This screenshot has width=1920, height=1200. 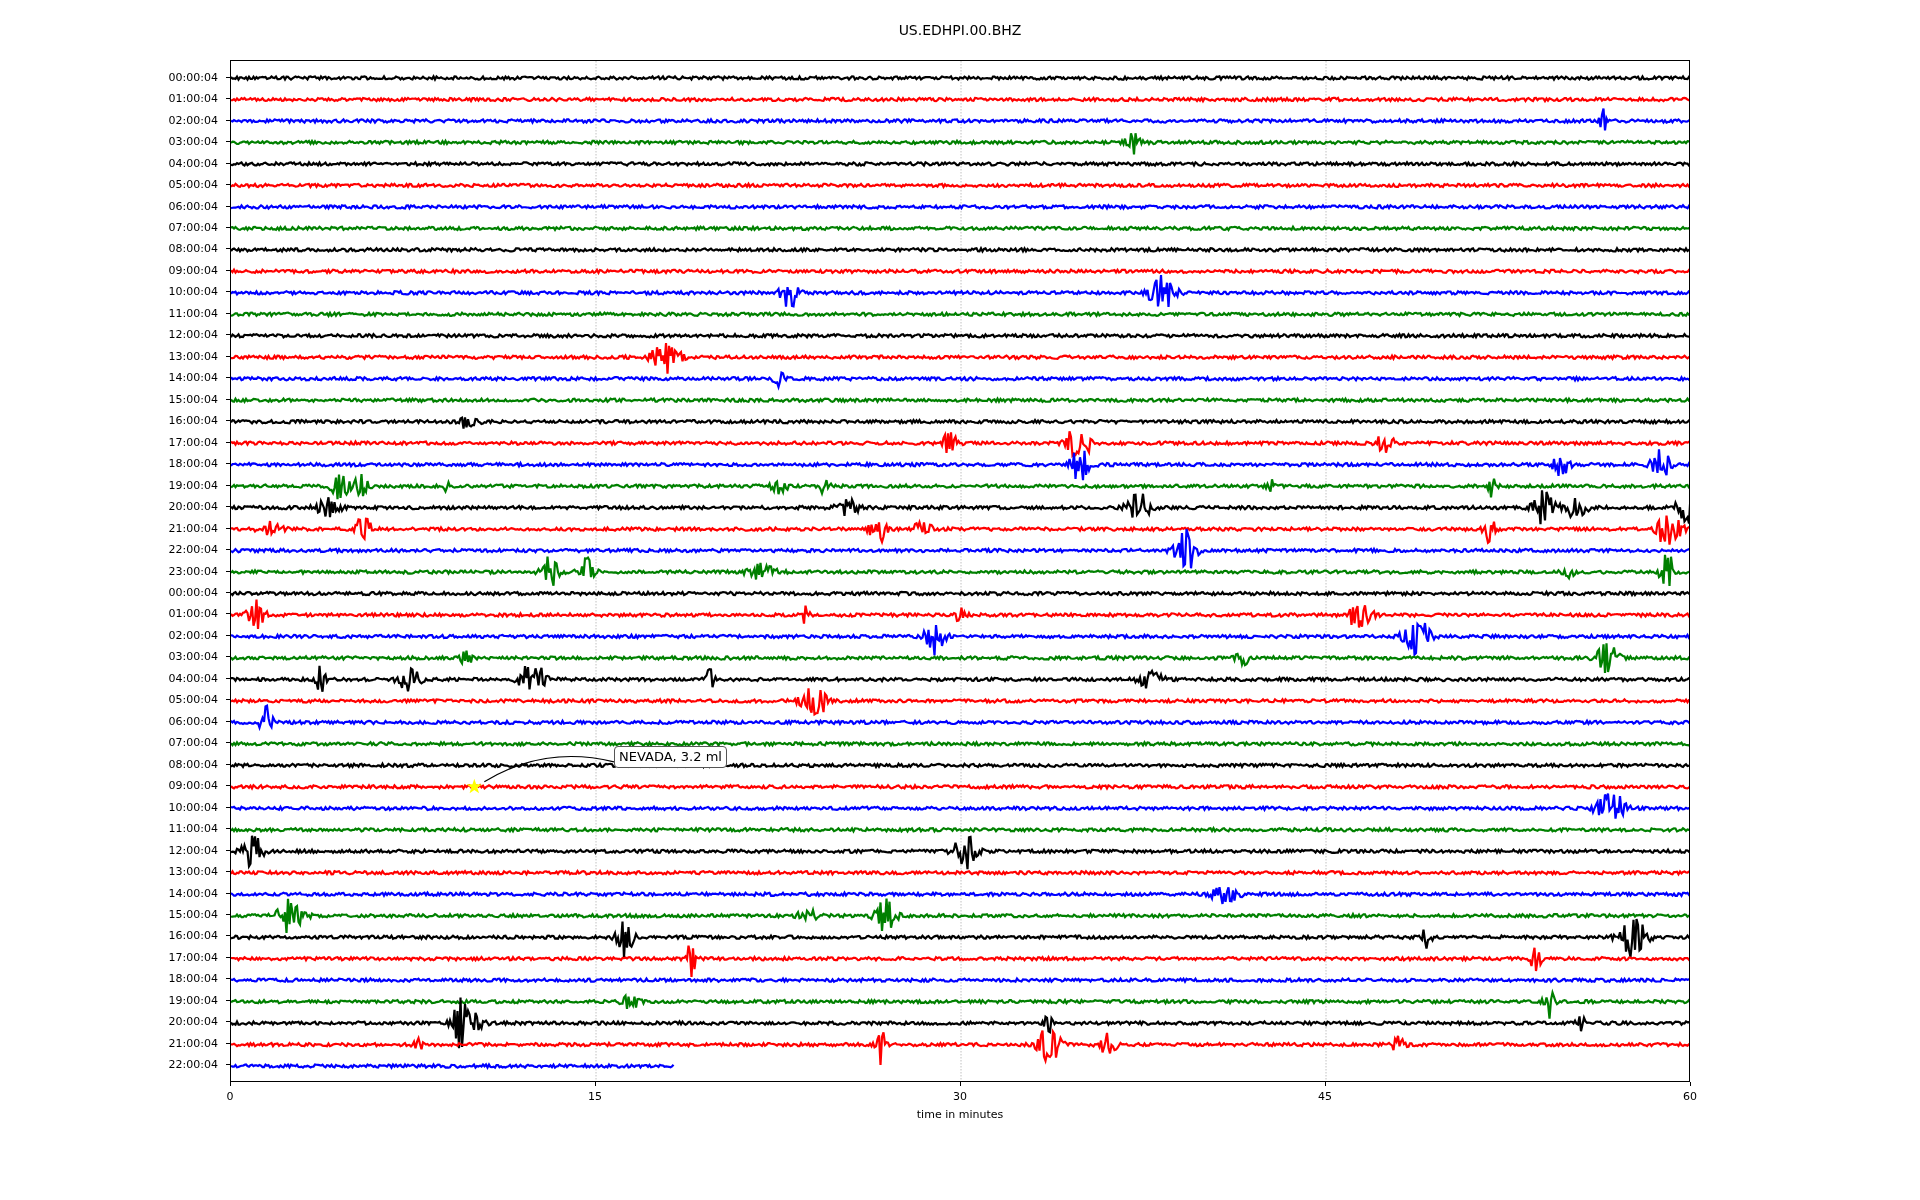 I want to click on axis-tick-label: 15, so click(x=595, y=1096).